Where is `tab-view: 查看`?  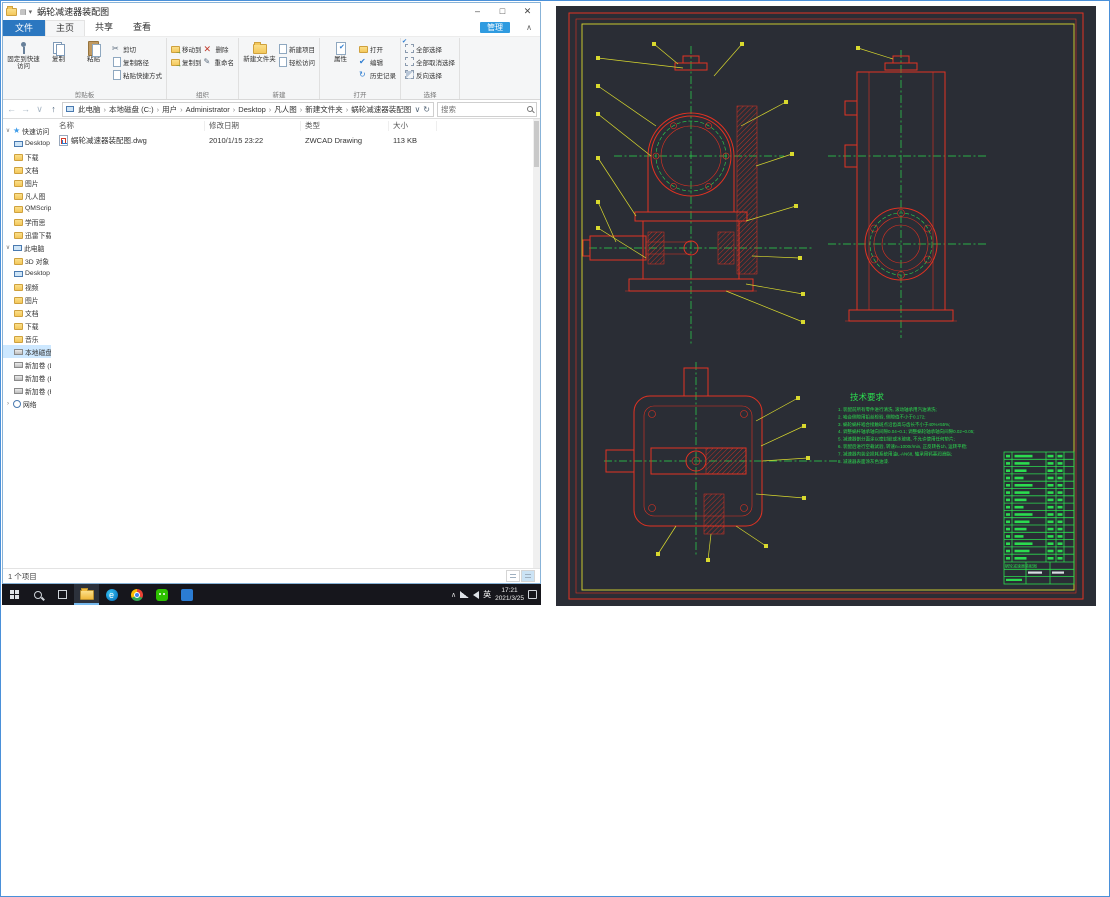 tab-view: 查看 is located at coordinates (142, 28).